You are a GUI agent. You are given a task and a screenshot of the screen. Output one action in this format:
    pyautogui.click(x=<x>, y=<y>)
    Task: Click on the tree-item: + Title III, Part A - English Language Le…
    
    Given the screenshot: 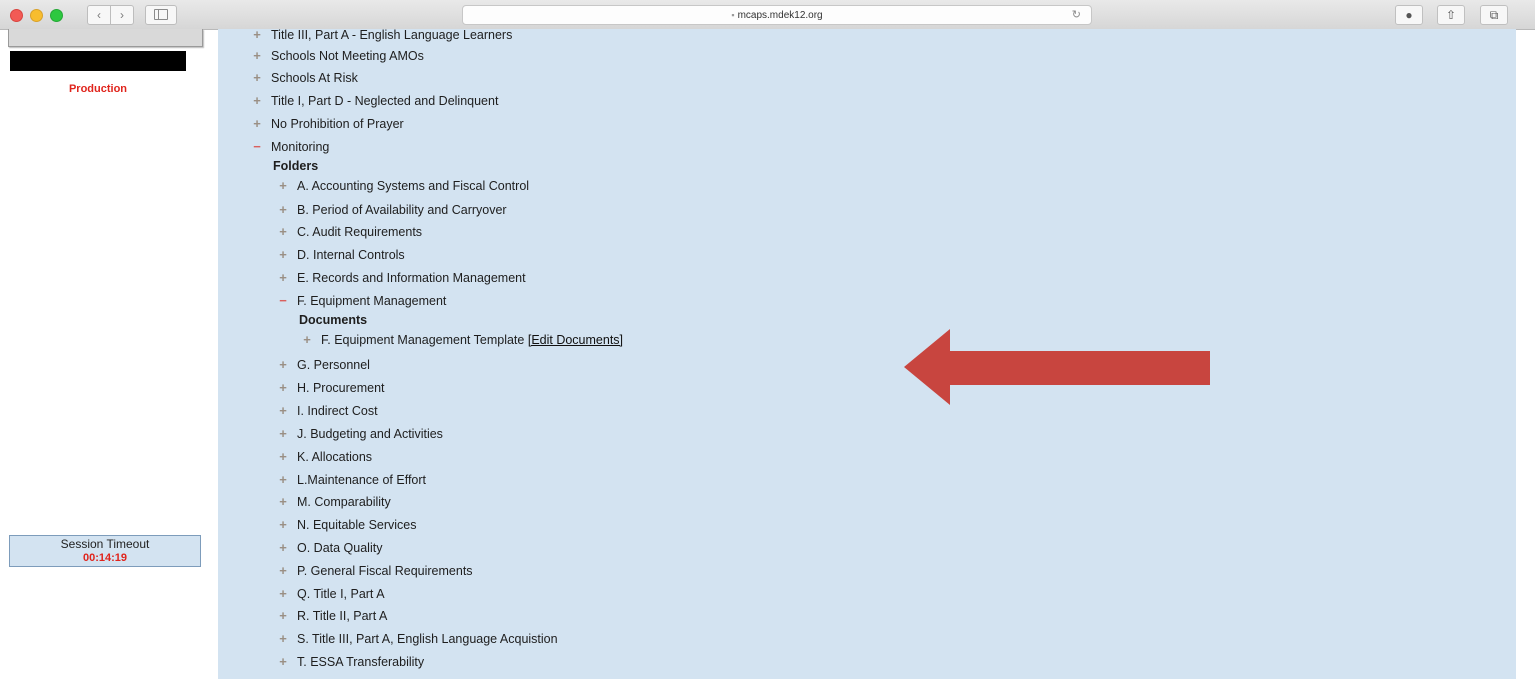 What is the action you would take?
    pyautogui.click(x=382, y=35)
    